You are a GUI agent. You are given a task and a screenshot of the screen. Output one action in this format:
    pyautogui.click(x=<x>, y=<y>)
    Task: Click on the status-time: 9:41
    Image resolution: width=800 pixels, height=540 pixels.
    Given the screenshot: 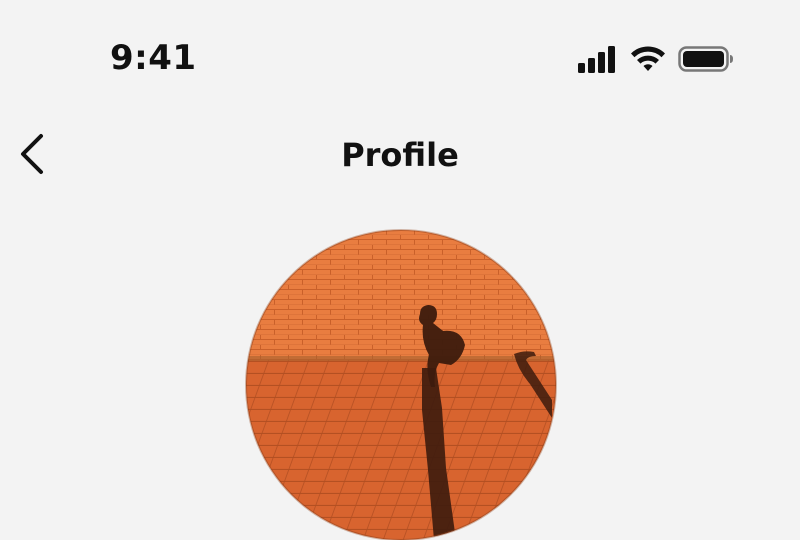 What is the action you would take?
    pyautogui.click(x=153, y=58)
    